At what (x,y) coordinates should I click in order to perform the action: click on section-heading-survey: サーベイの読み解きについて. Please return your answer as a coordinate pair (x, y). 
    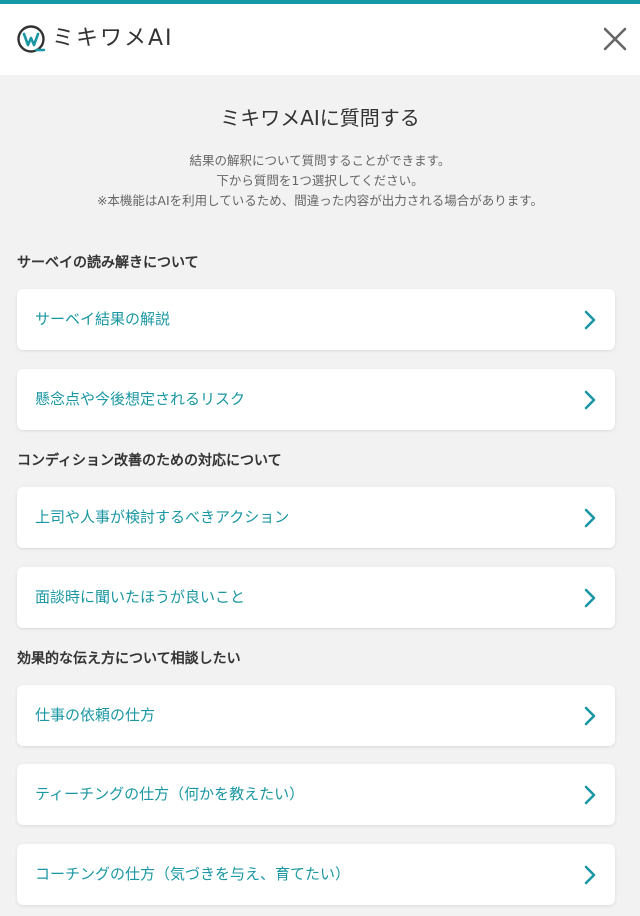
    Looking at the image, I should click on (108, 263).